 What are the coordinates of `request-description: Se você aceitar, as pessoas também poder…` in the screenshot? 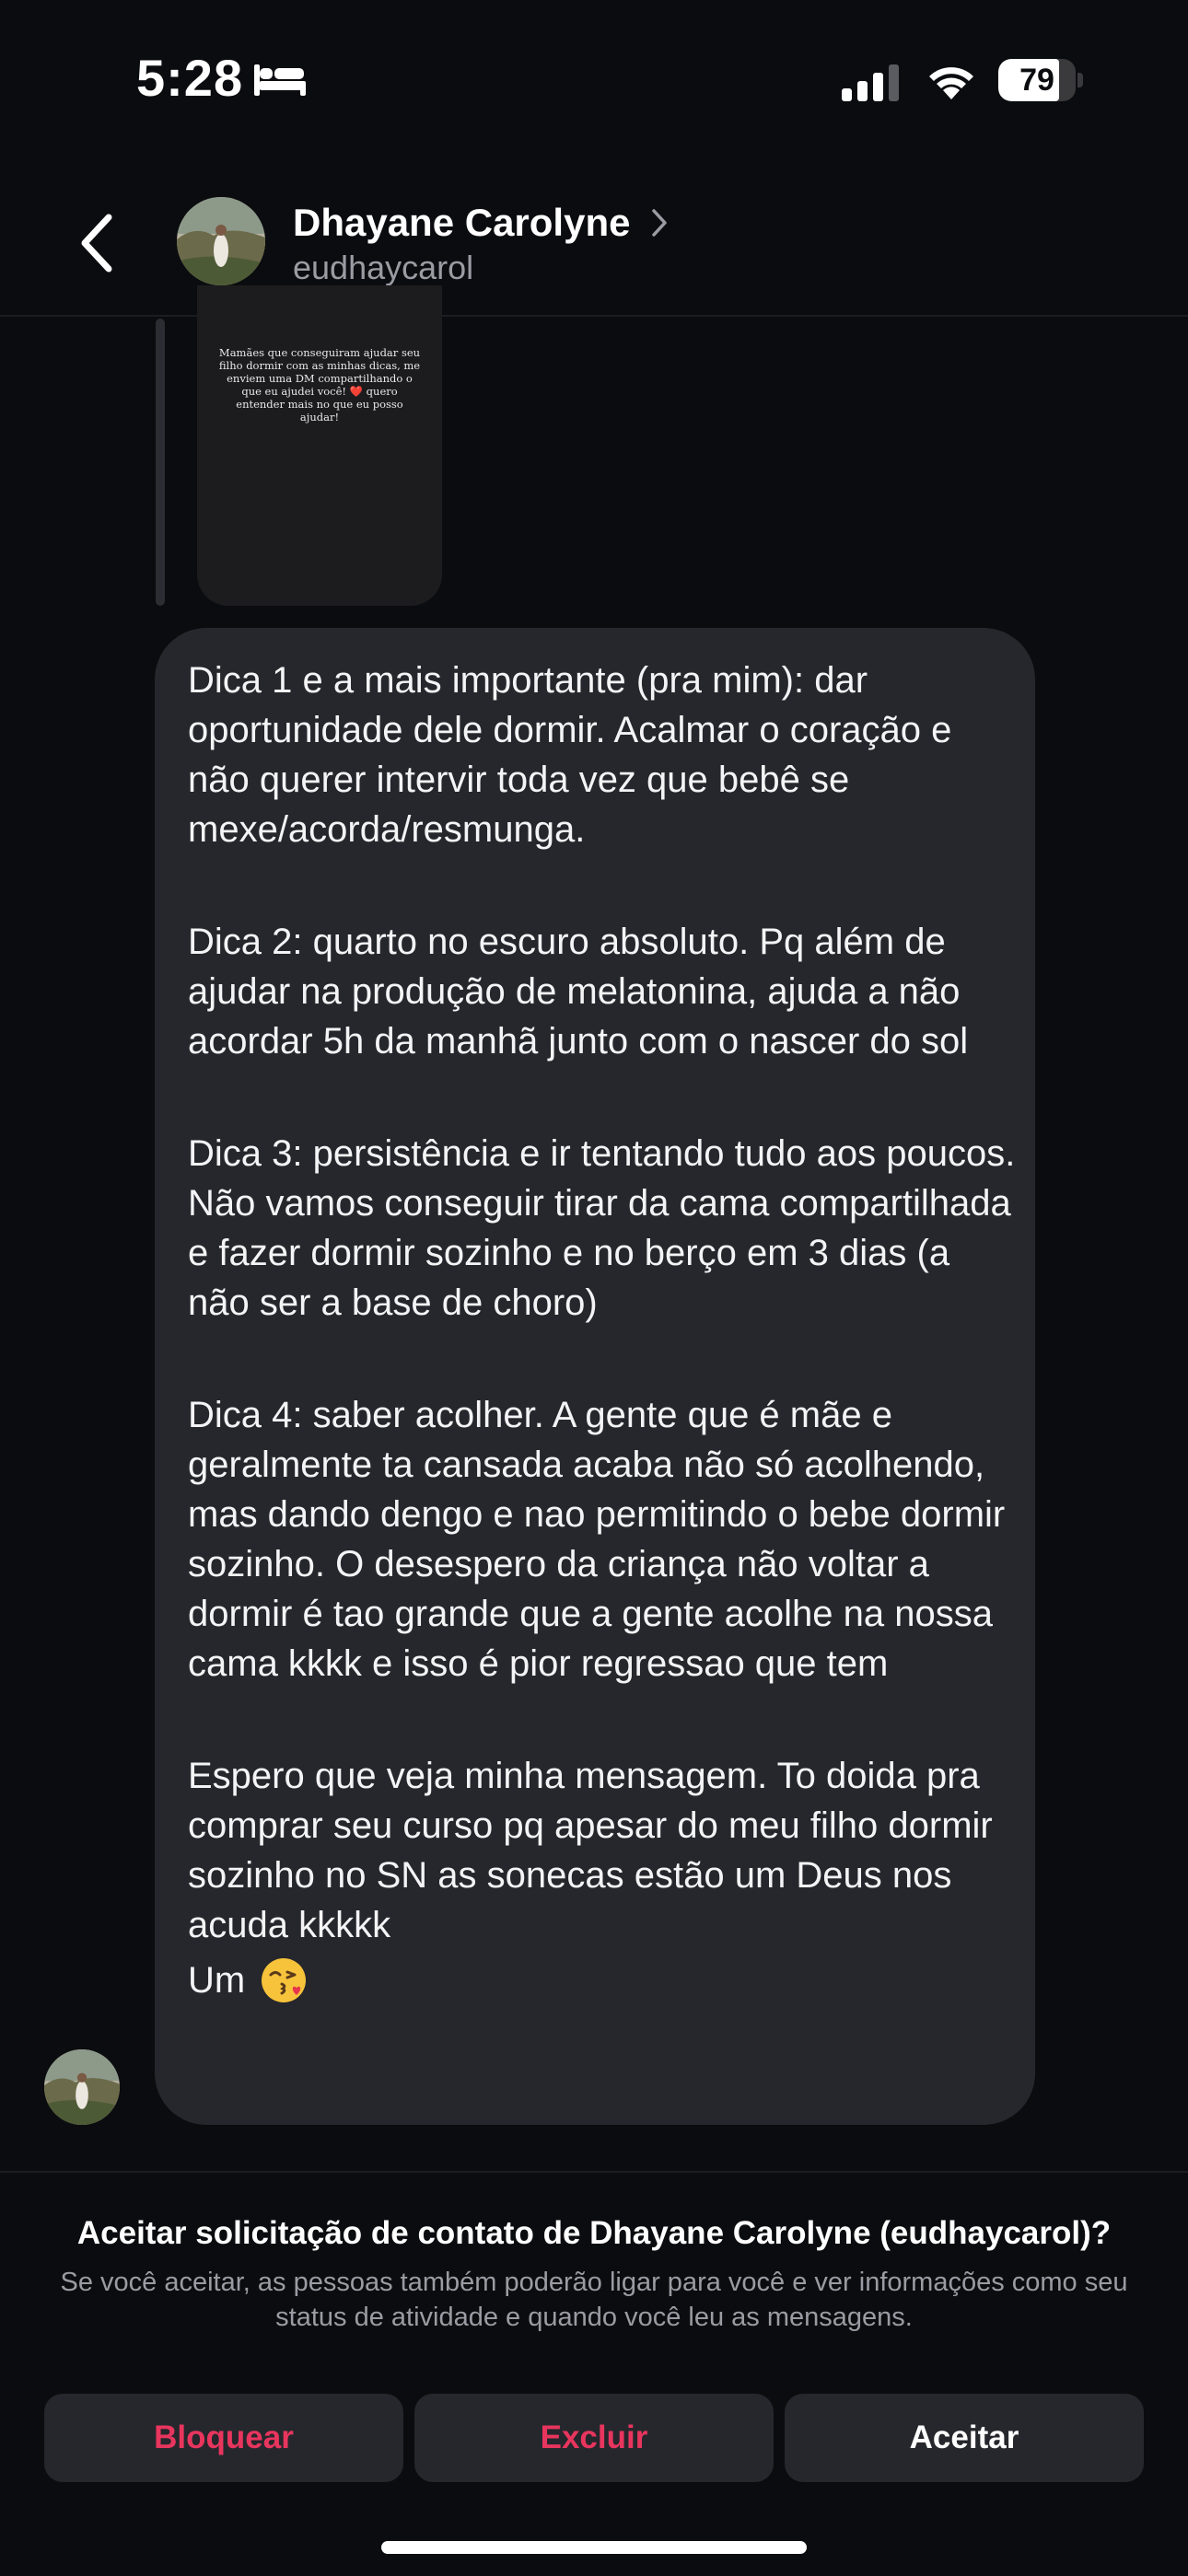 It's located at (594, 2300).